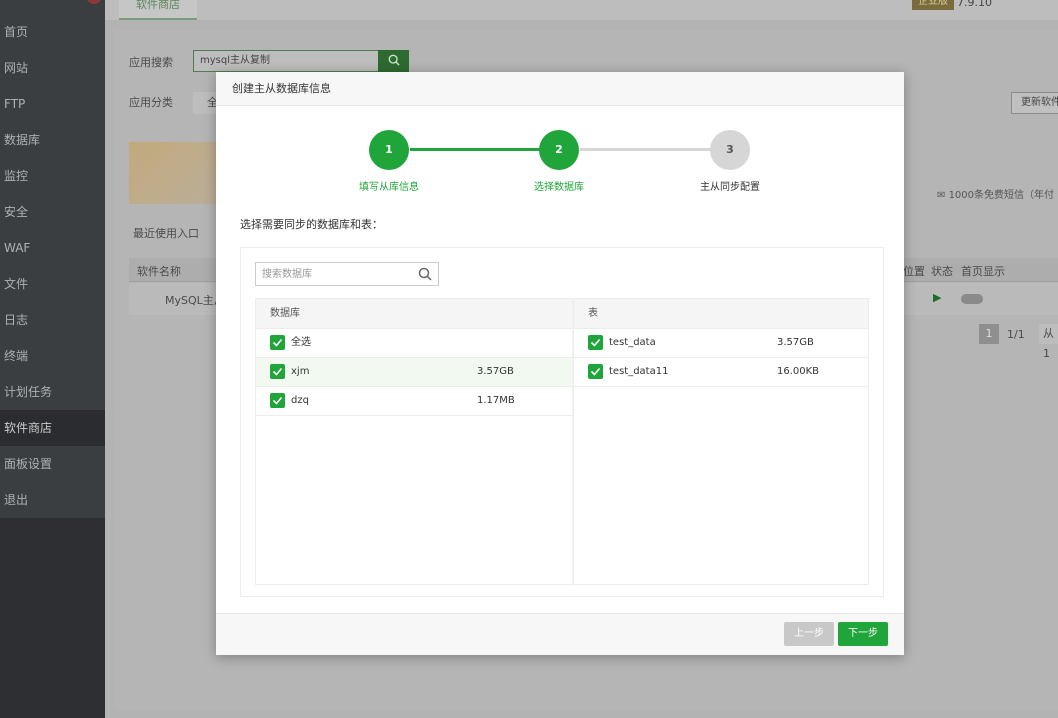 This screenshot has width=1058, height=718. I want to click on step-1-label: 填写从库信息, so click(389, 187).